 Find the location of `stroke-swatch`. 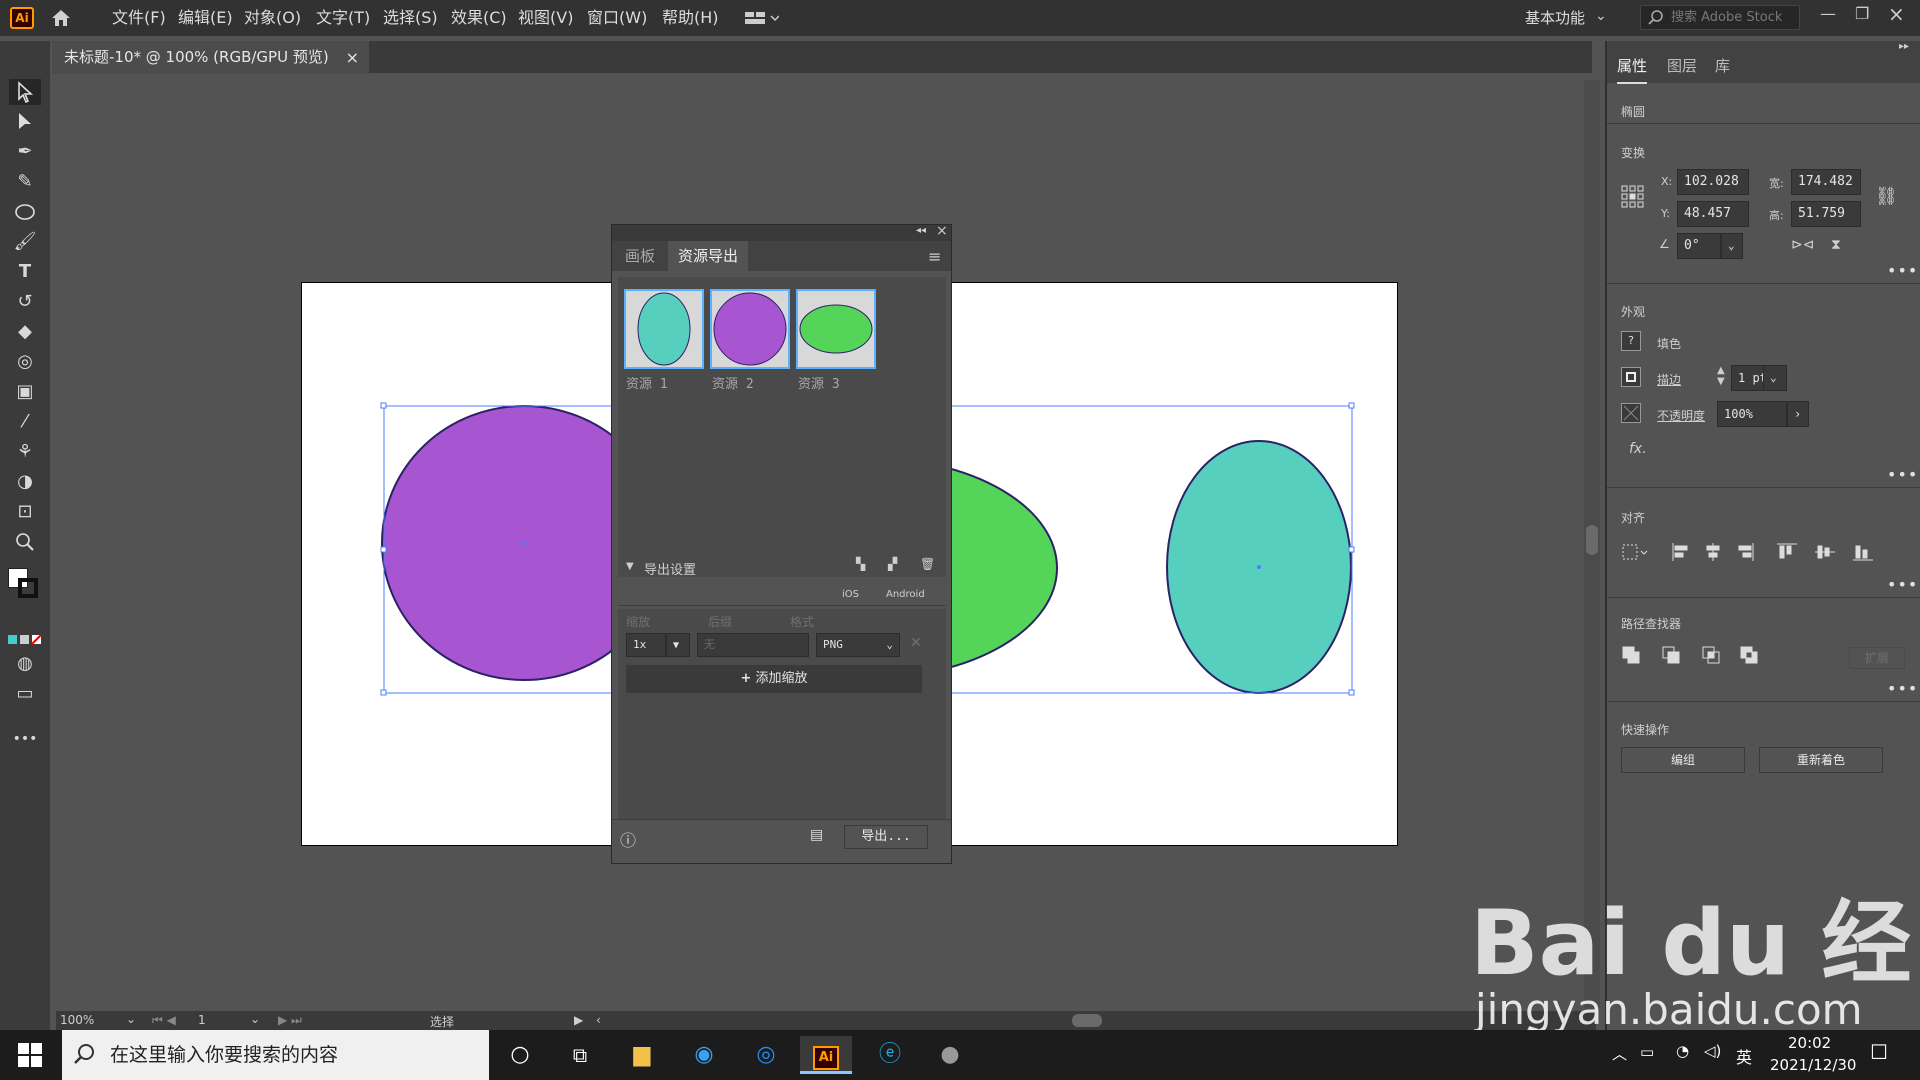

stroke-swatch is located at coordinates (1631, 377).